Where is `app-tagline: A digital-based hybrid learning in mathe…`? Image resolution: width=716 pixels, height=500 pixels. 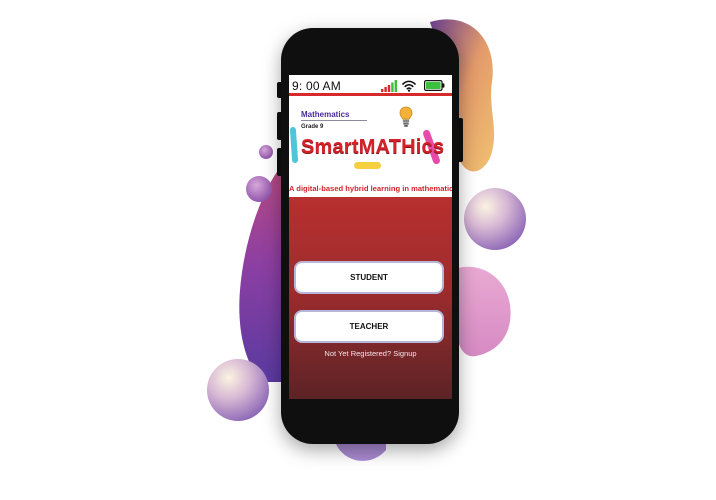
app-tagline: A digital-based hybrid learning in mathe… is located at coordinates (370, 188).